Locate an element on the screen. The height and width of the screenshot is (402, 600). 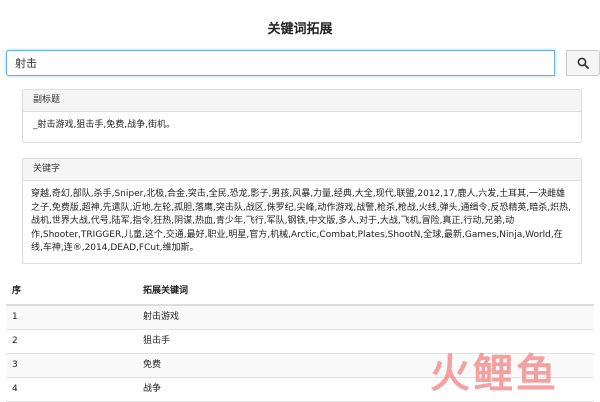
subtitle-panel: 副标题 _射击游戏,狙击手,免费,战争,街机。 is located at coordinates (302, 116).